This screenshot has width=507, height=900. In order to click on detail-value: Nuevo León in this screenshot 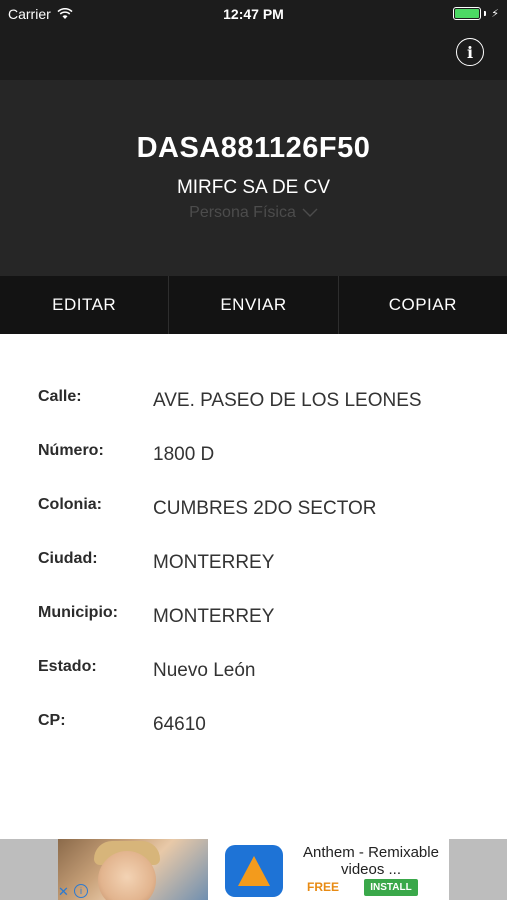, I will do `click(204, 670)`.